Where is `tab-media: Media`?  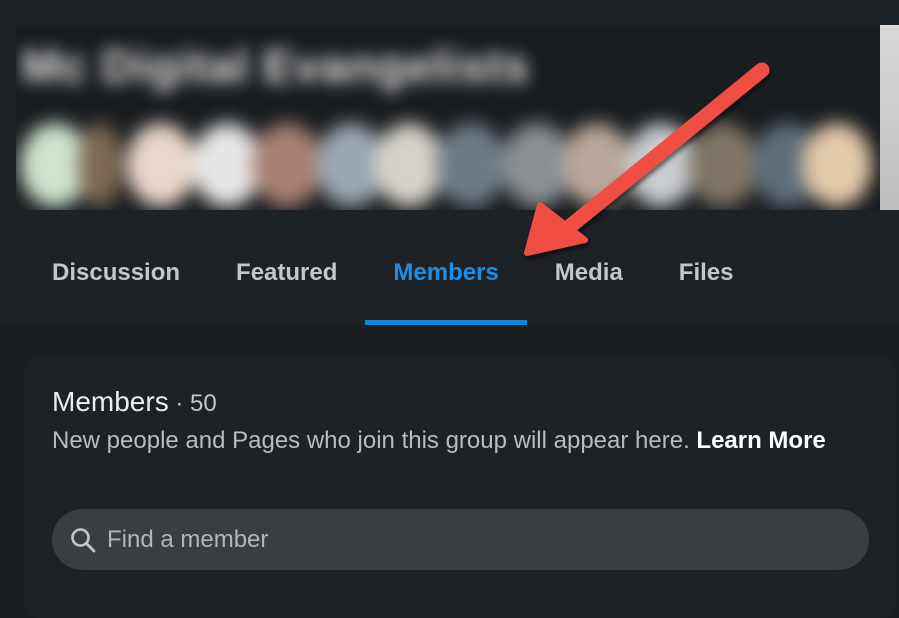 tab-media: Media is located at coordinates (589, 282).